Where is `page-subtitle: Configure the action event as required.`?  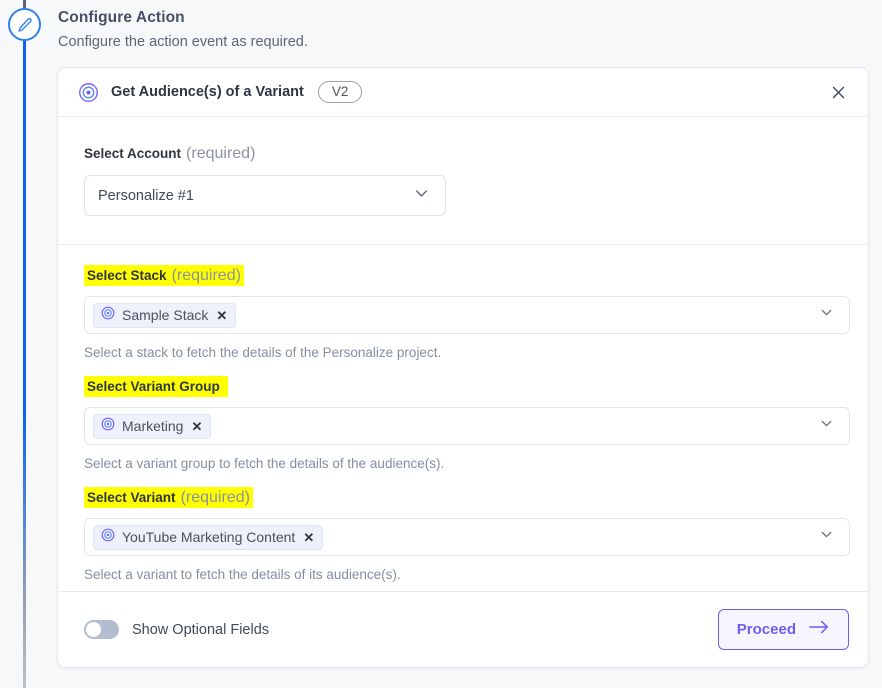 page-subtitle: Configure the action event as required. is located at coordinates (183, 42).